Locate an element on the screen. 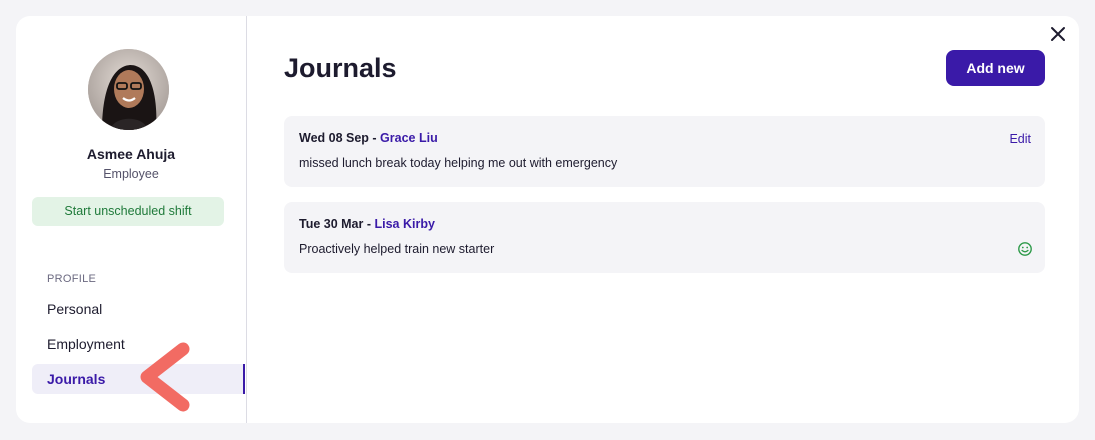  arrow-pointer-icon is located at coordinates (163, 381).